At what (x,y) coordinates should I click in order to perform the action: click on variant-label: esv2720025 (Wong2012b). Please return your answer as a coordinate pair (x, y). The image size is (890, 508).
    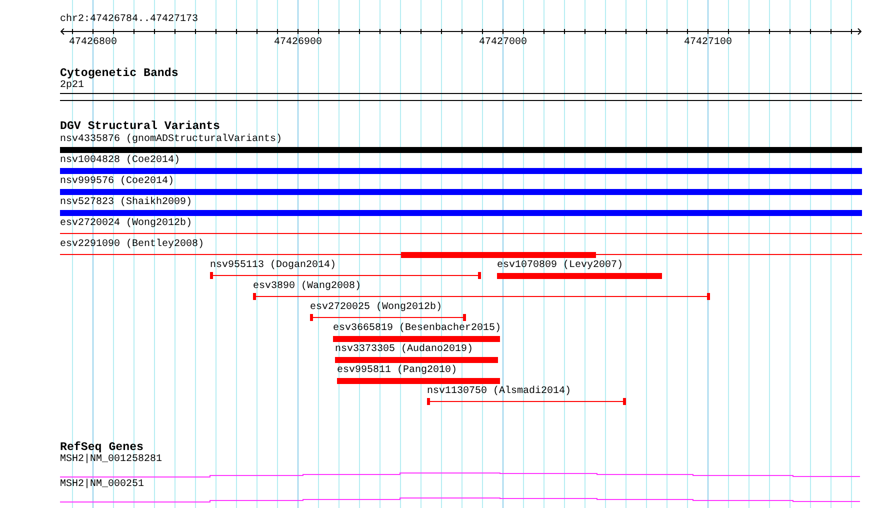
    Looking at the image, I should click on (376, 308).